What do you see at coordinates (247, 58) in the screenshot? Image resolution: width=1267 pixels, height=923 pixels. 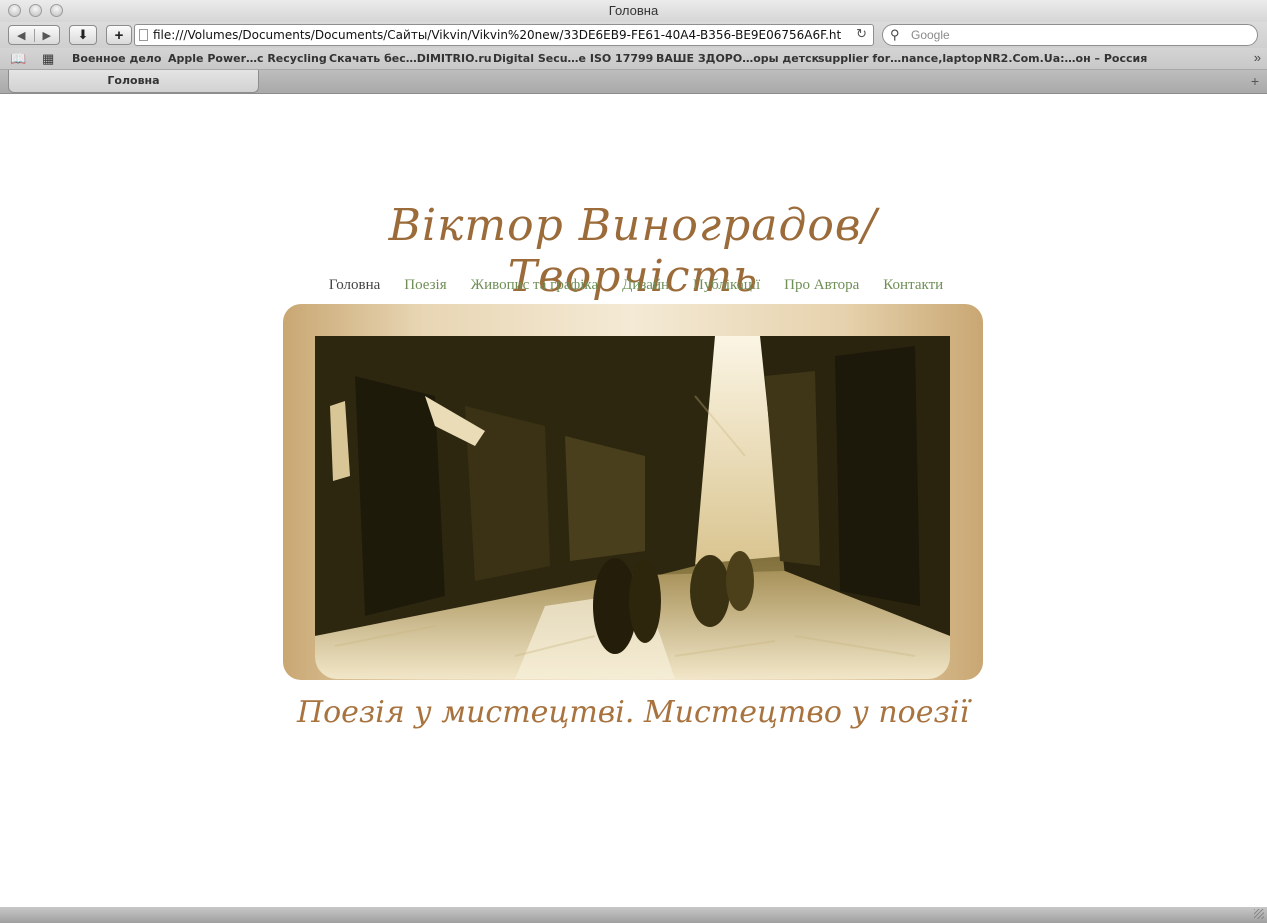 I see `bookmark-item: Apple Power…c Recycling` at bounding box center [247, 58].